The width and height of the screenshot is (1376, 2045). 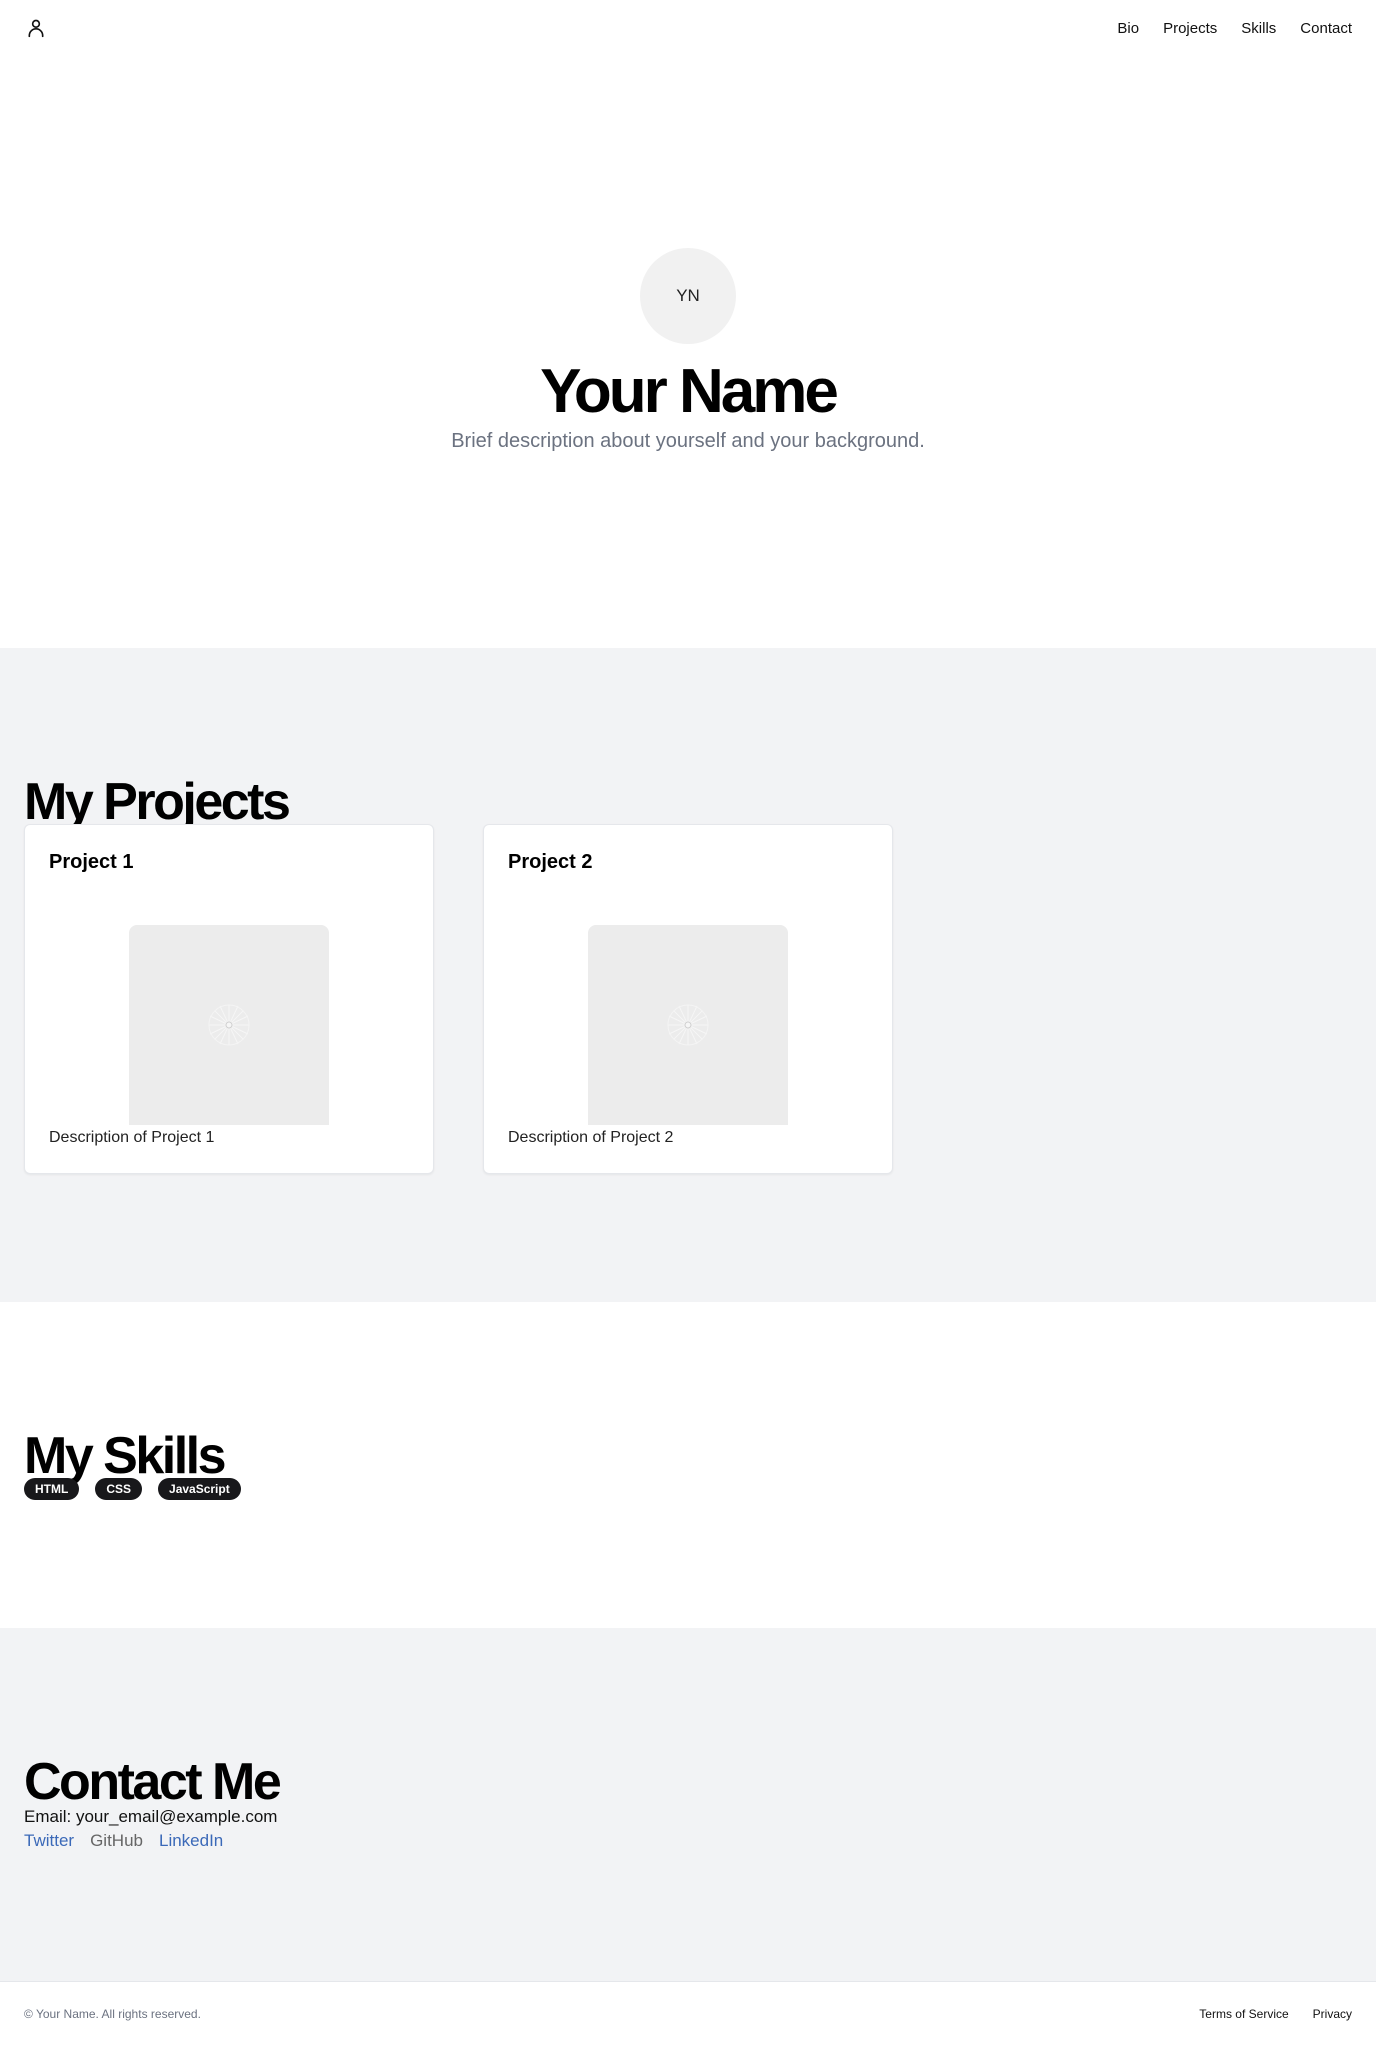 I want to click on project-card: Project 1 Description of Project 1, so click(x=229, y=999).